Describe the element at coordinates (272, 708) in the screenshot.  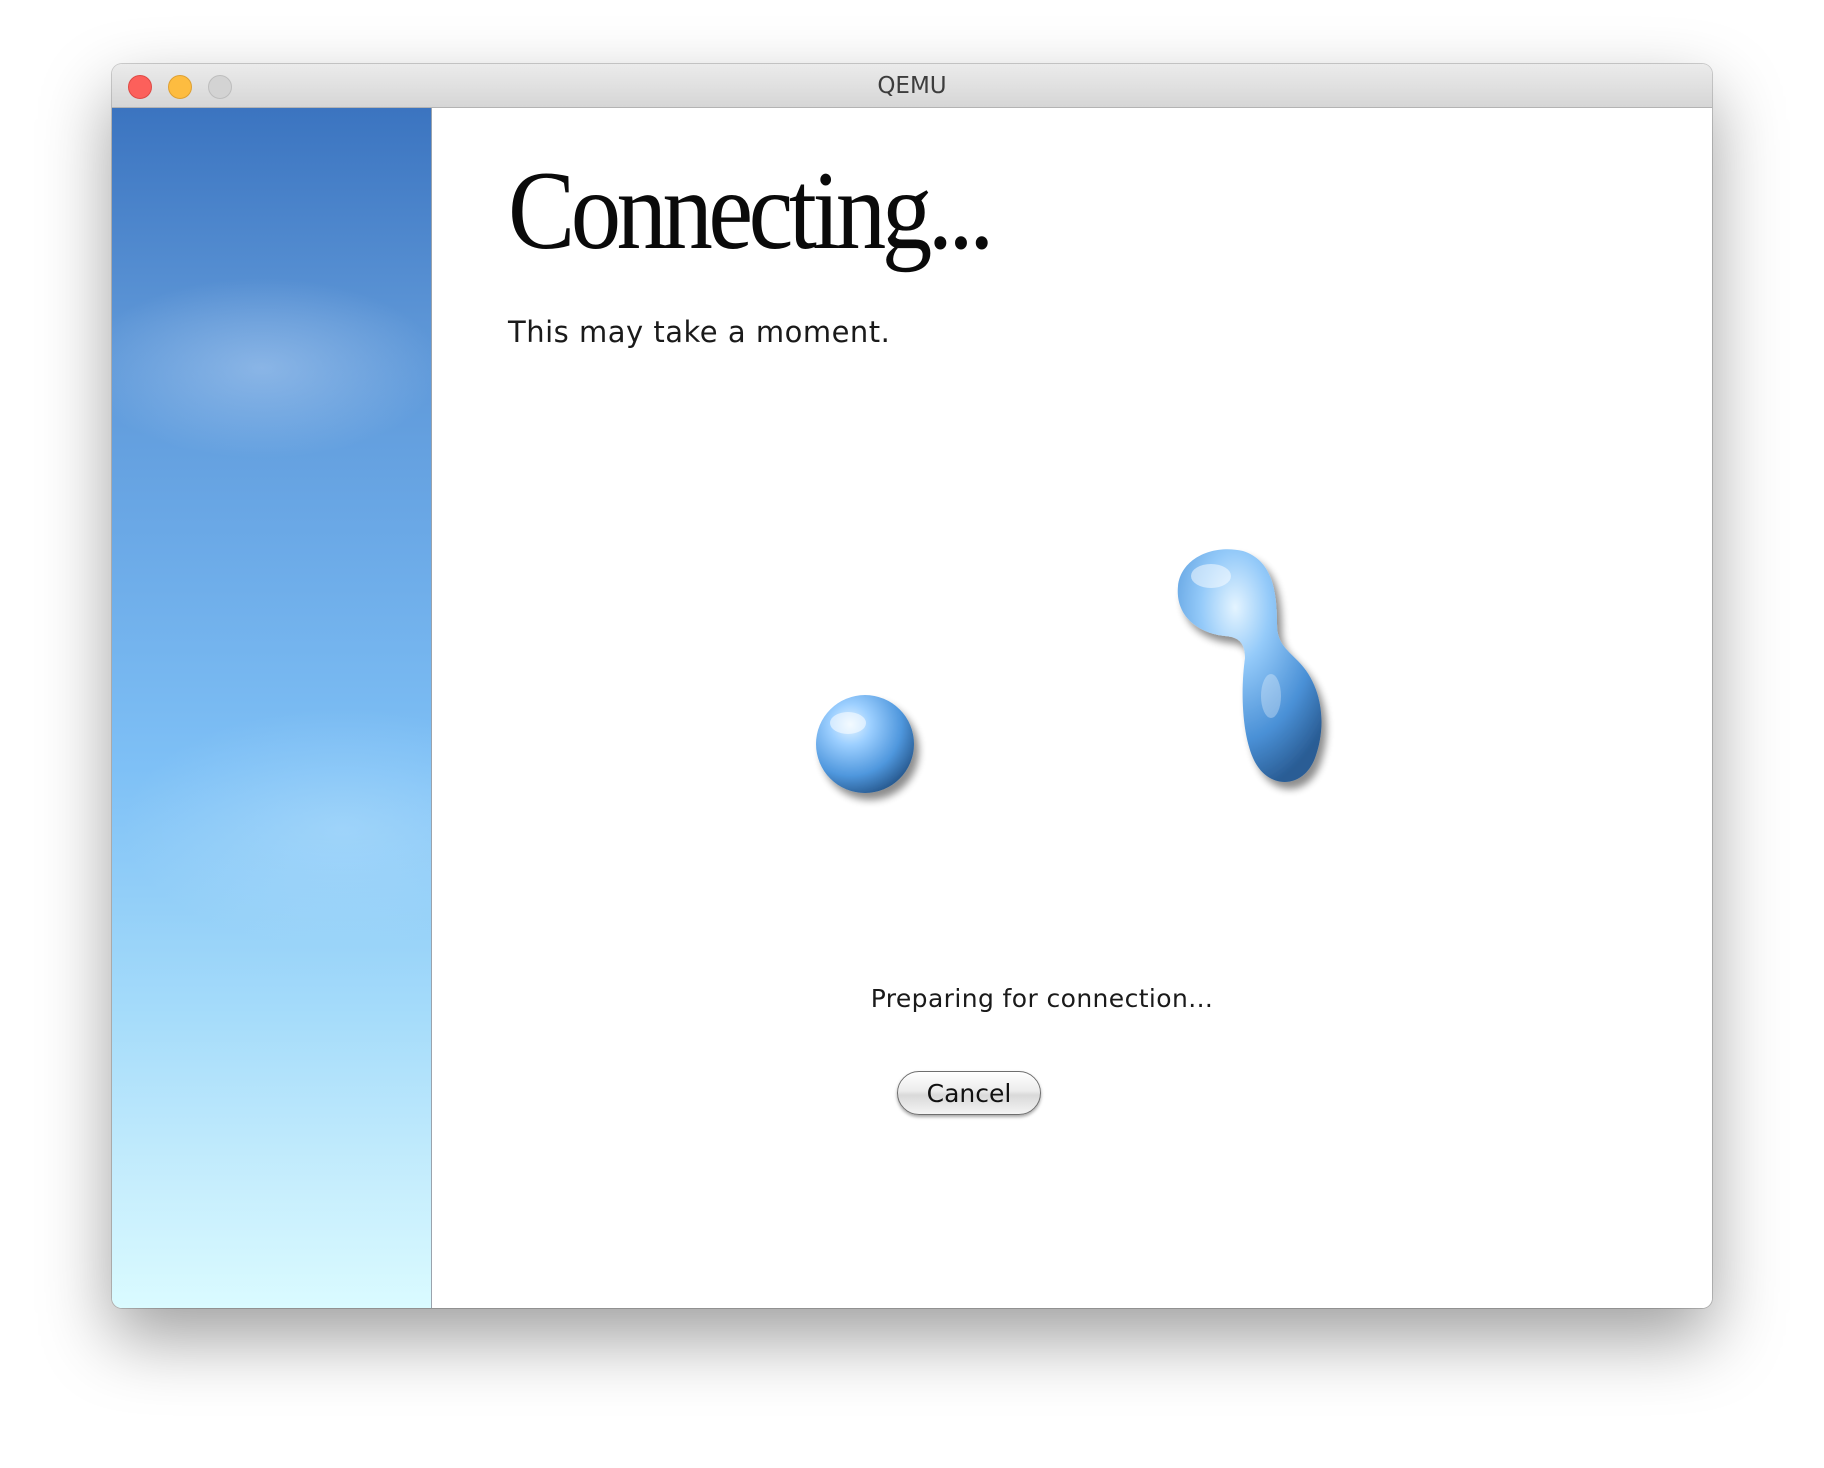
I see `sky-sidebar-image` at that location.